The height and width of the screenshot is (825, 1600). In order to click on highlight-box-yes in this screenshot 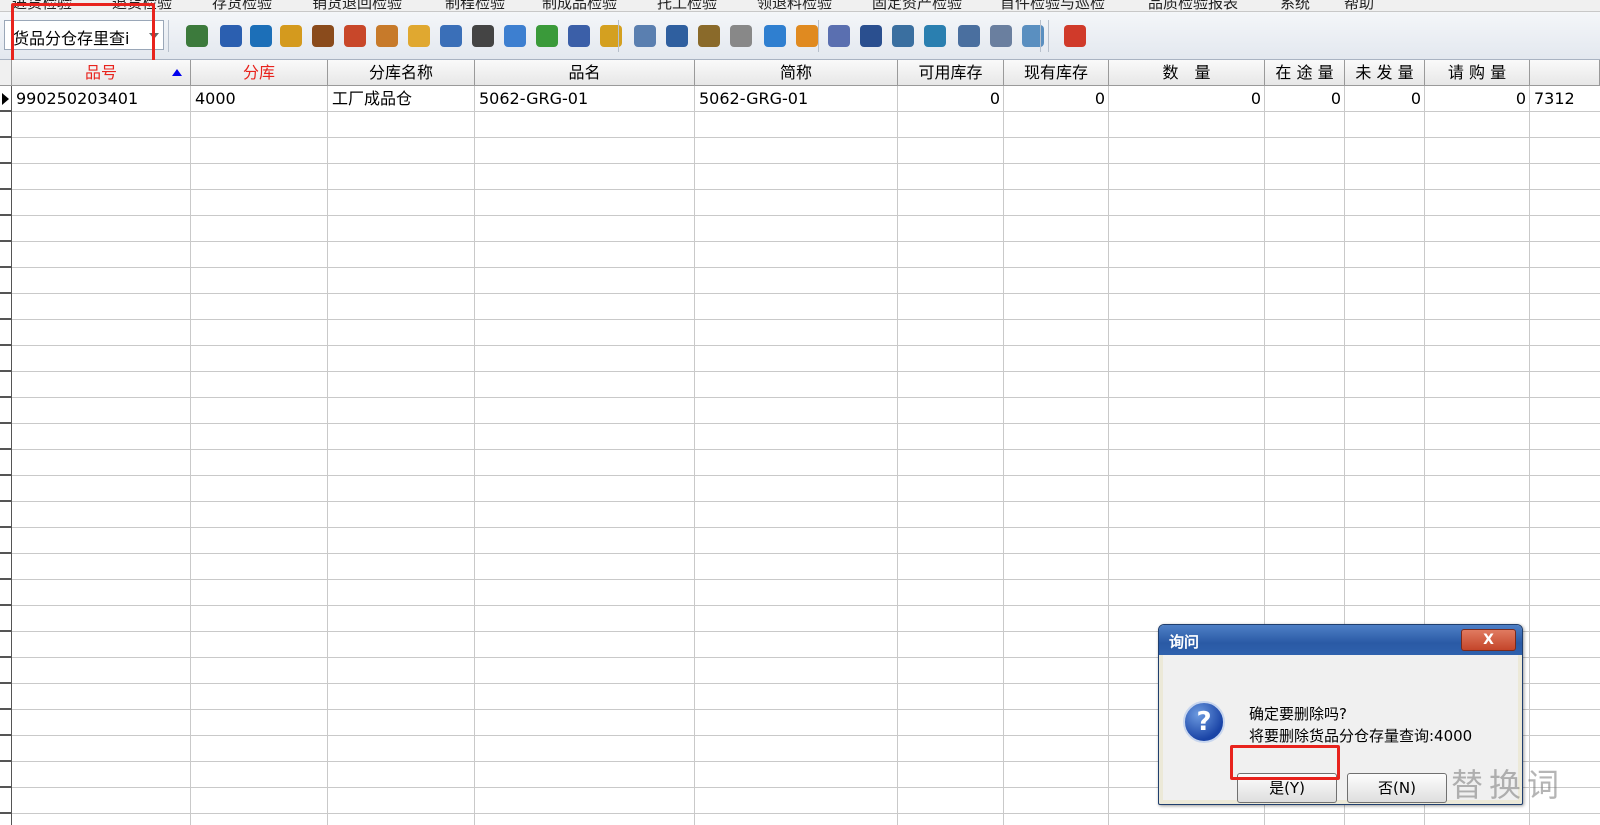, I will do `click(1285, 762)`.